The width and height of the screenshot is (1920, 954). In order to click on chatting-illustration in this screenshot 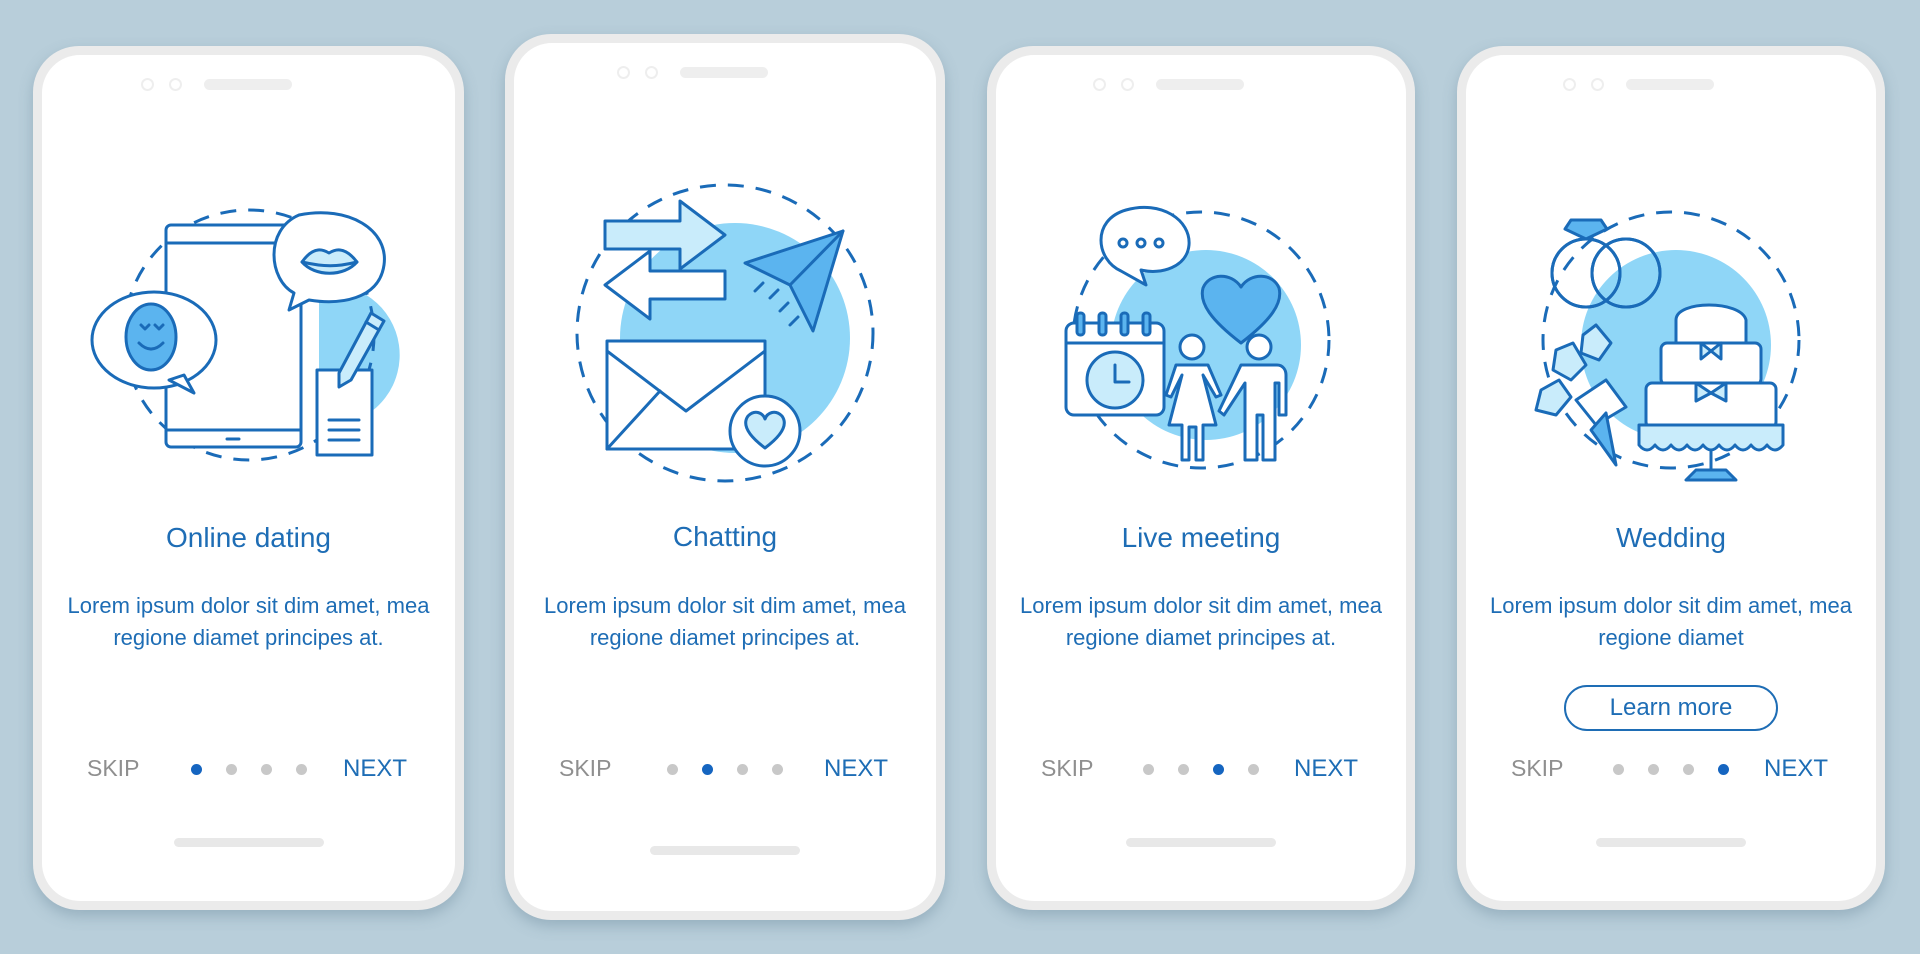, I will do `click(725, 343)`.